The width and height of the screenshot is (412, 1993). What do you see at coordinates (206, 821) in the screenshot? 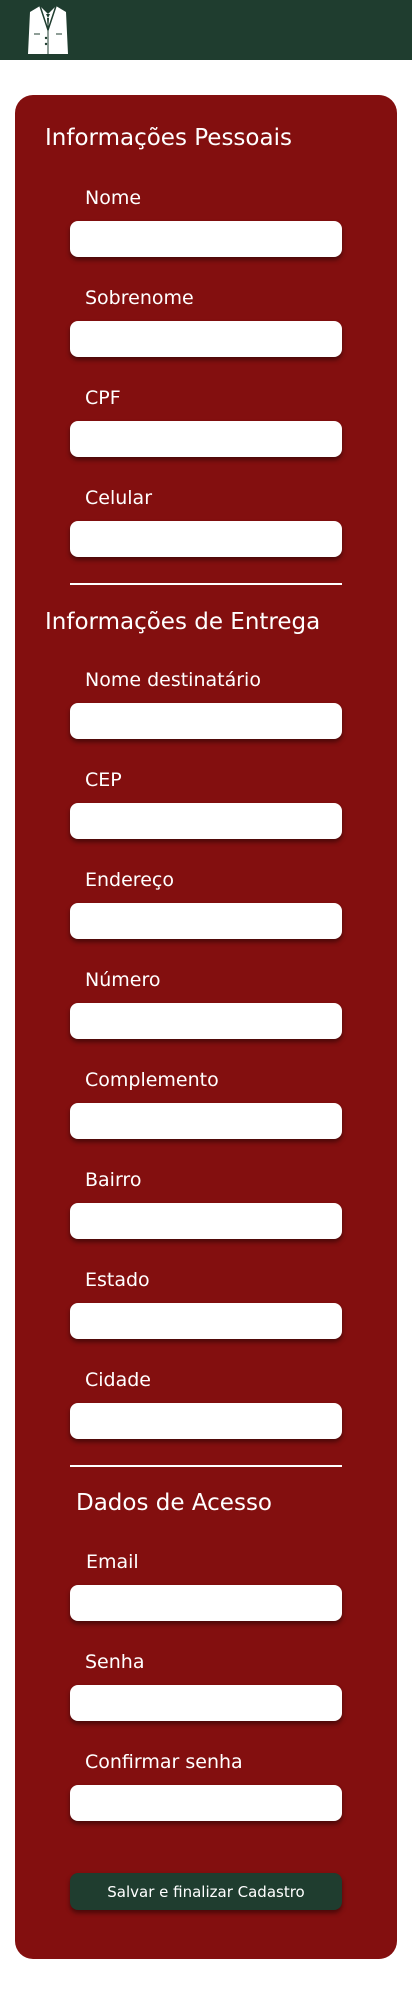
I see `input-cep` at bounding box center [206, 821].